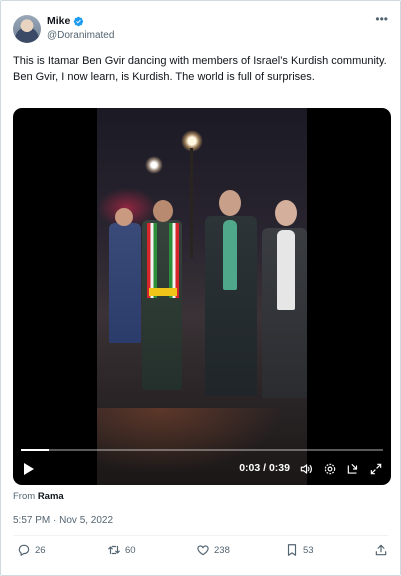  I want to click on like-count: 238, so click(222, 550).